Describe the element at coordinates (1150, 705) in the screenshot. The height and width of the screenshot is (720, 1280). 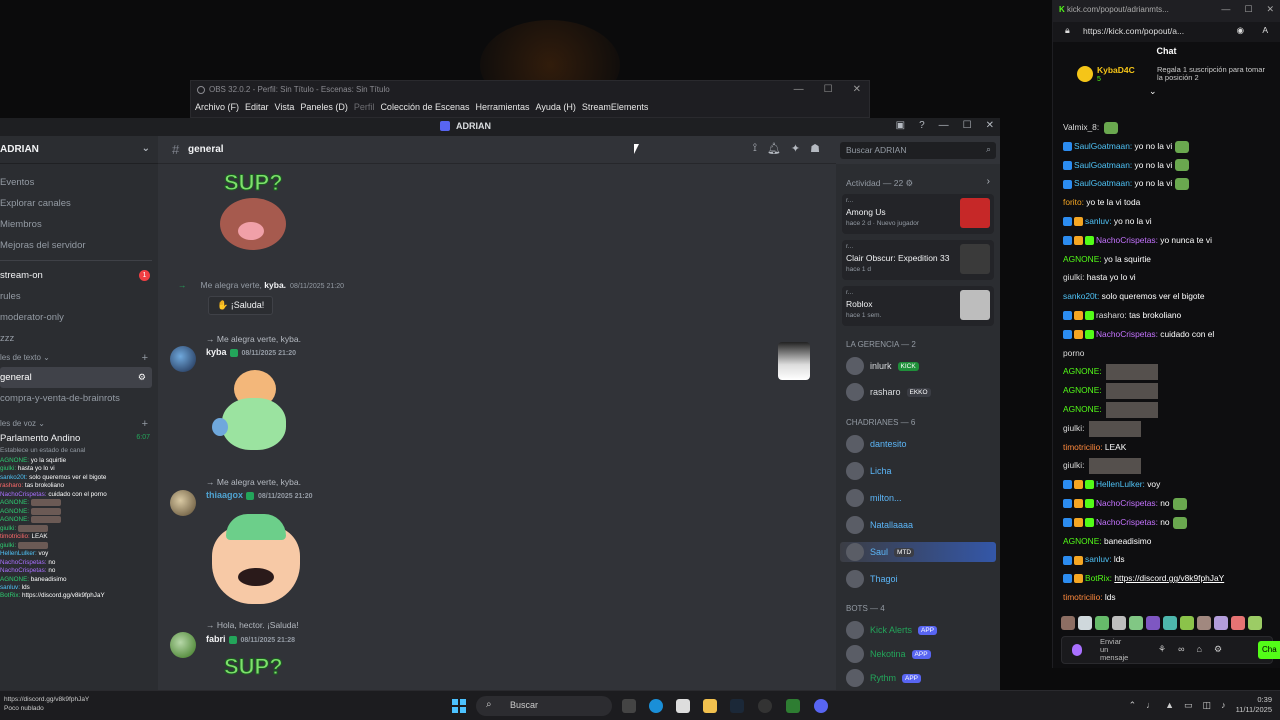
I see `microphone-icon: ♩` at that location.